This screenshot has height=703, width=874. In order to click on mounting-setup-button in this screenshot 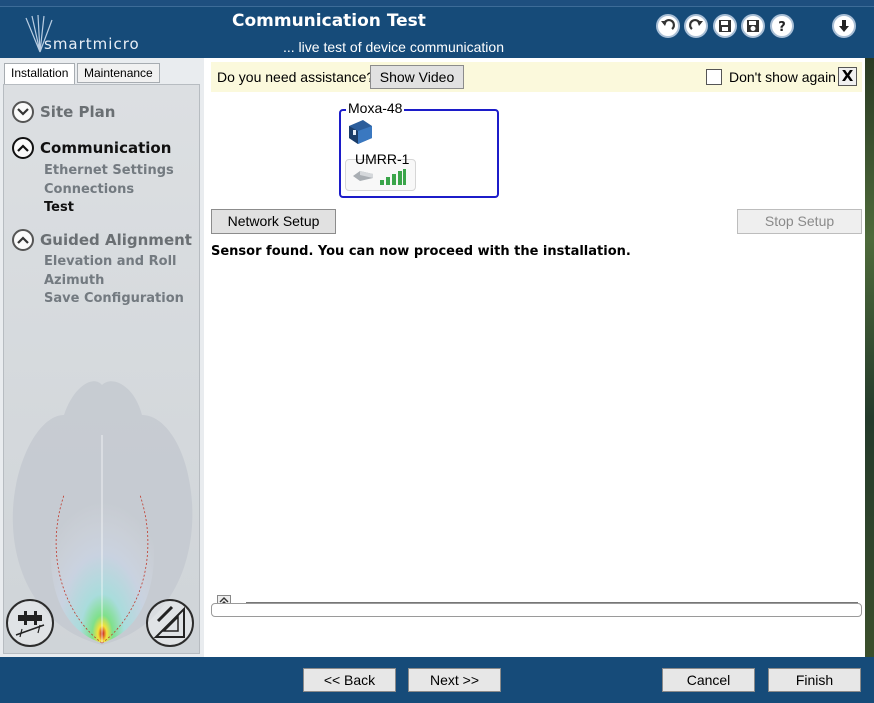, I will do `click(30, 623)`.